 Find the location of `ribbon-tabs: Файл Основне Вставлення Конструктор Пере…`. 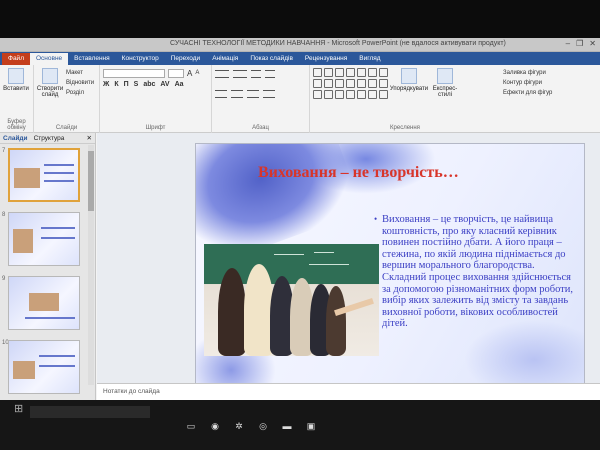

ribbon-tabs: Файл Основне Вставлення Конструктор Пере… is located at coordinates (300, 58).